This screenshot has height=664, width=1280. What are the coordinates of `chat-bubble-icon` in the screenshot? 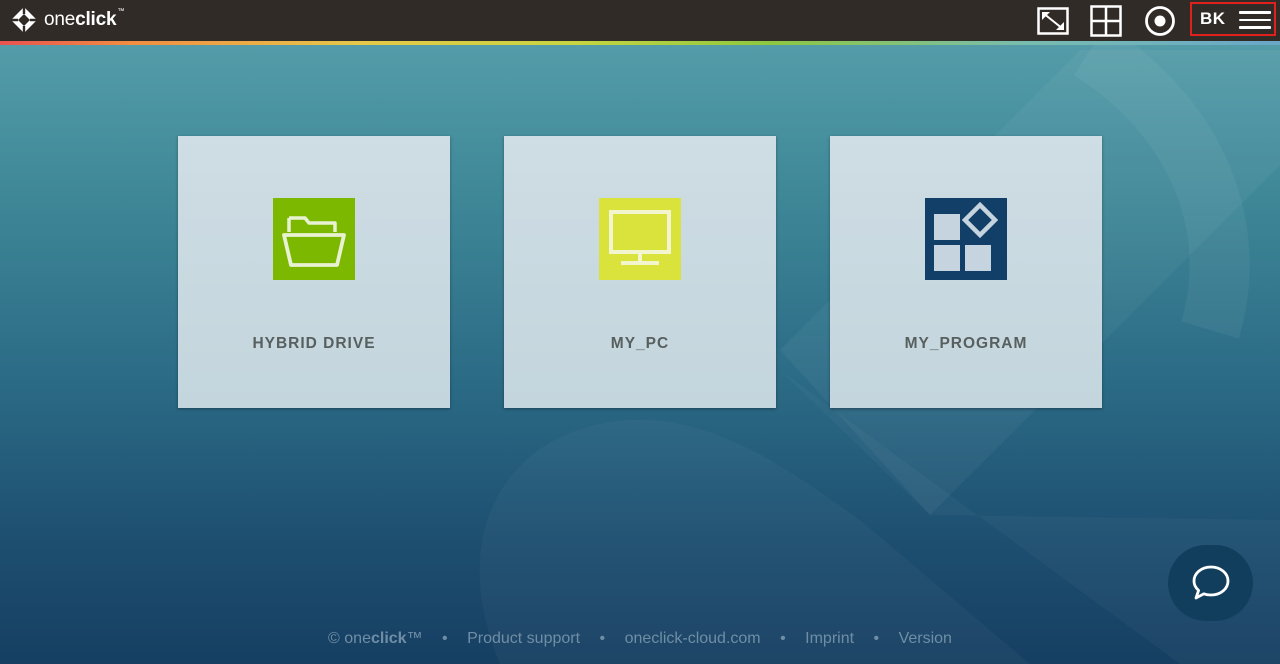 It's located at (1210, 582).